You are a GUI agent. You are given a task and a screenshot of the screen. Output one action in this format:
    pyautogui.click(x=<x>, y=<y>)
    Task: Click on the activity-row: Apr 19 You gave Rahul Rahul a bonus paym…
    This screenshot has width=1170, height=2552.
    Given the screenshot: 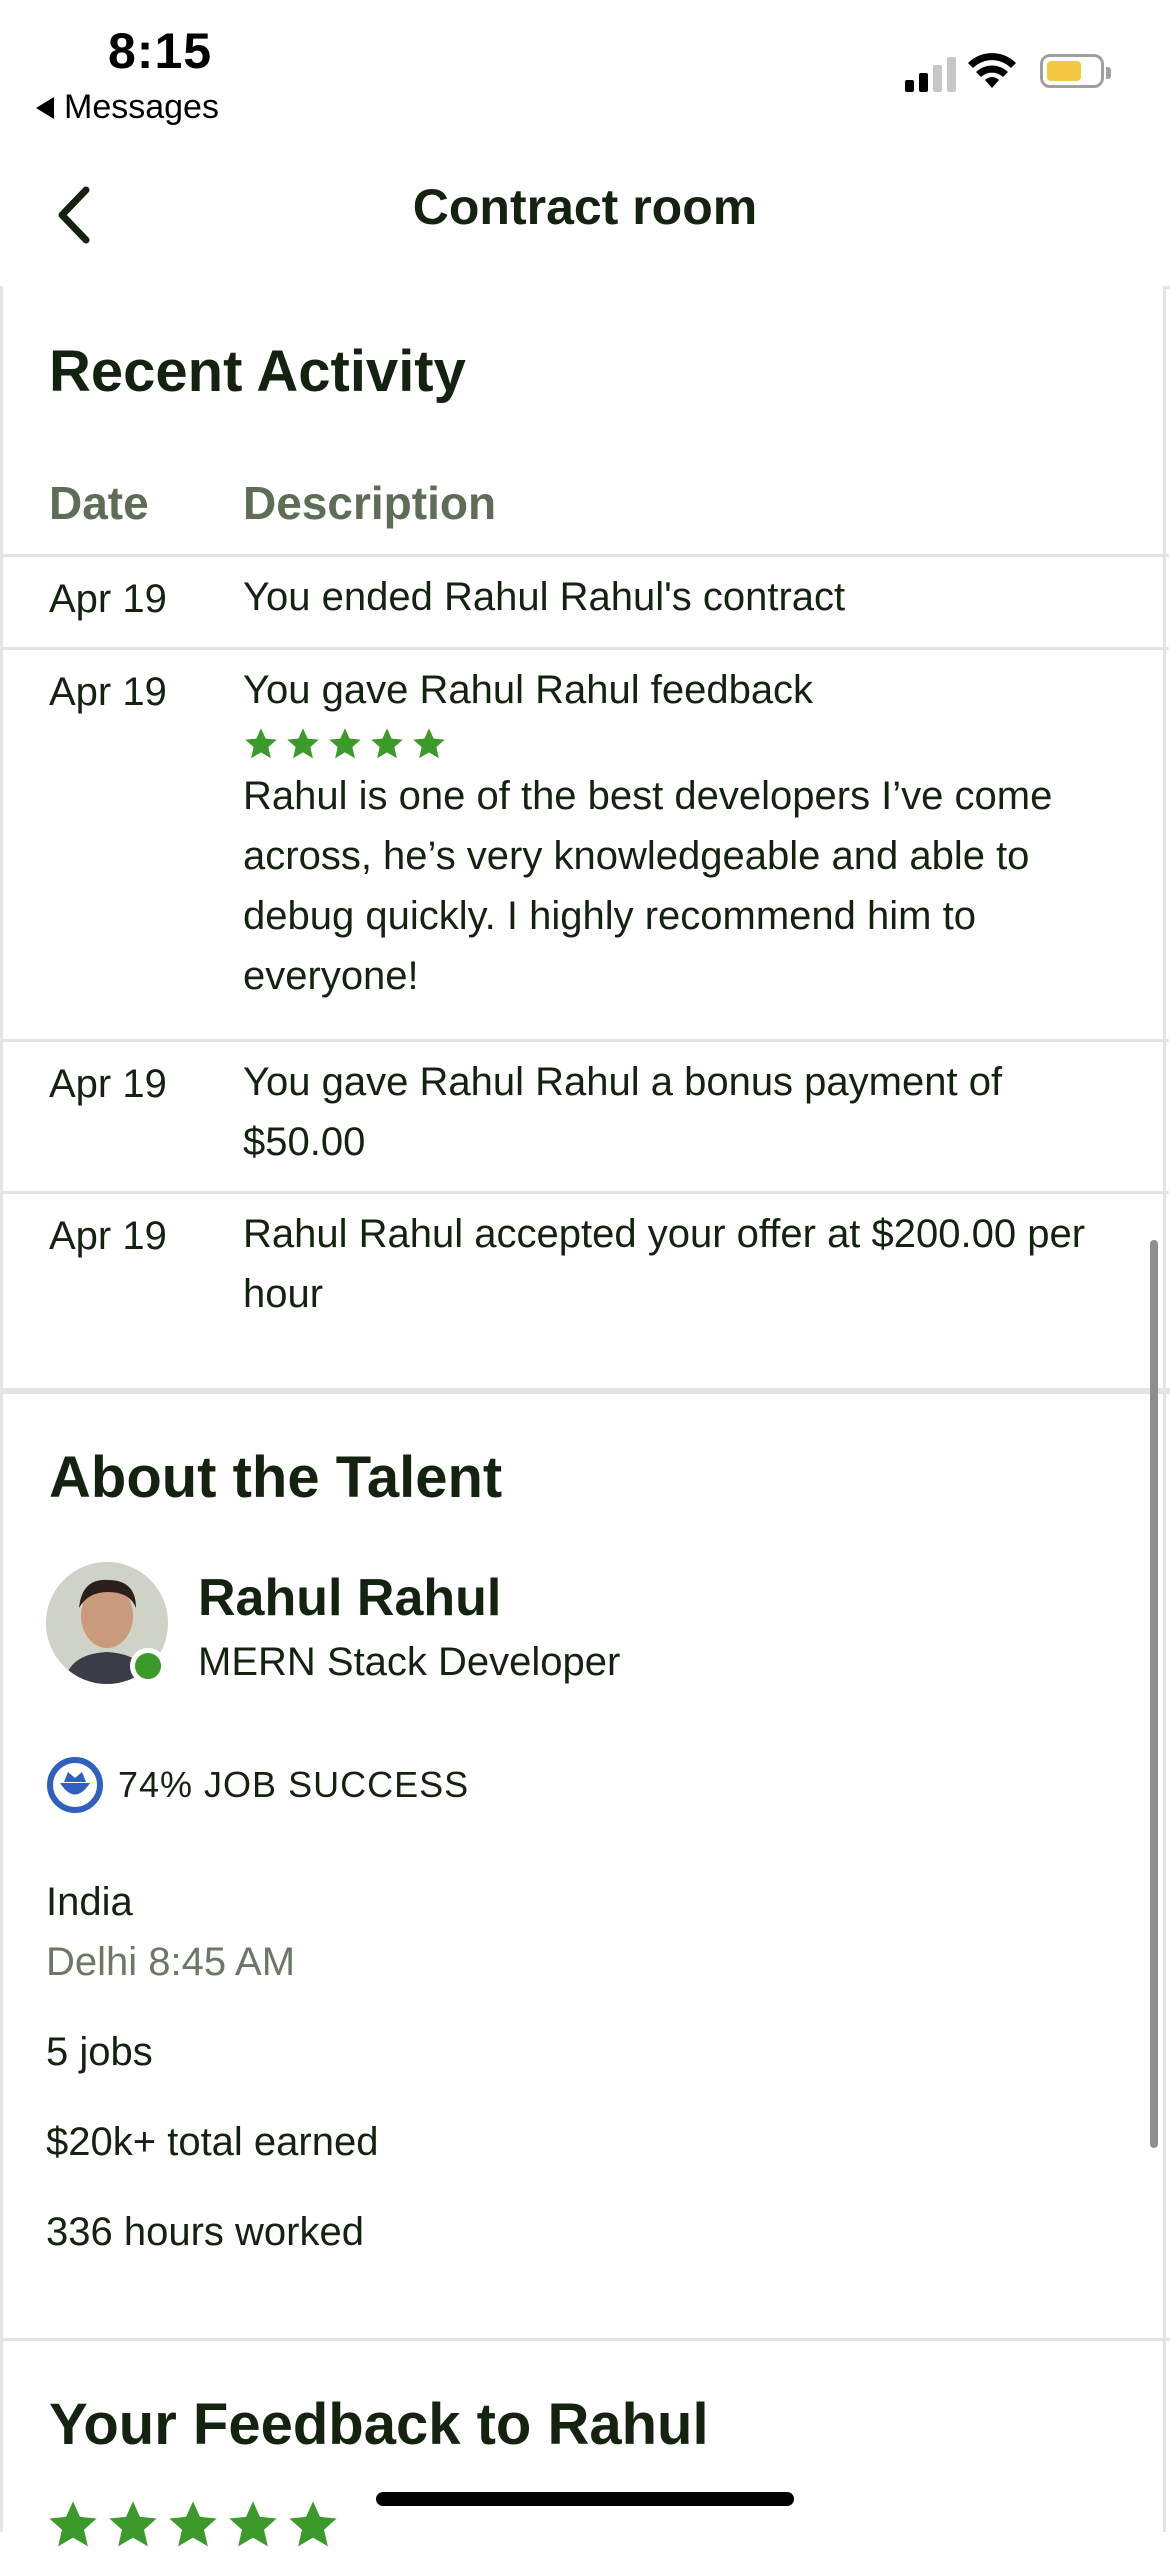 What is the action you would take?
    pyautogui.click(x=586, y=1116)
    